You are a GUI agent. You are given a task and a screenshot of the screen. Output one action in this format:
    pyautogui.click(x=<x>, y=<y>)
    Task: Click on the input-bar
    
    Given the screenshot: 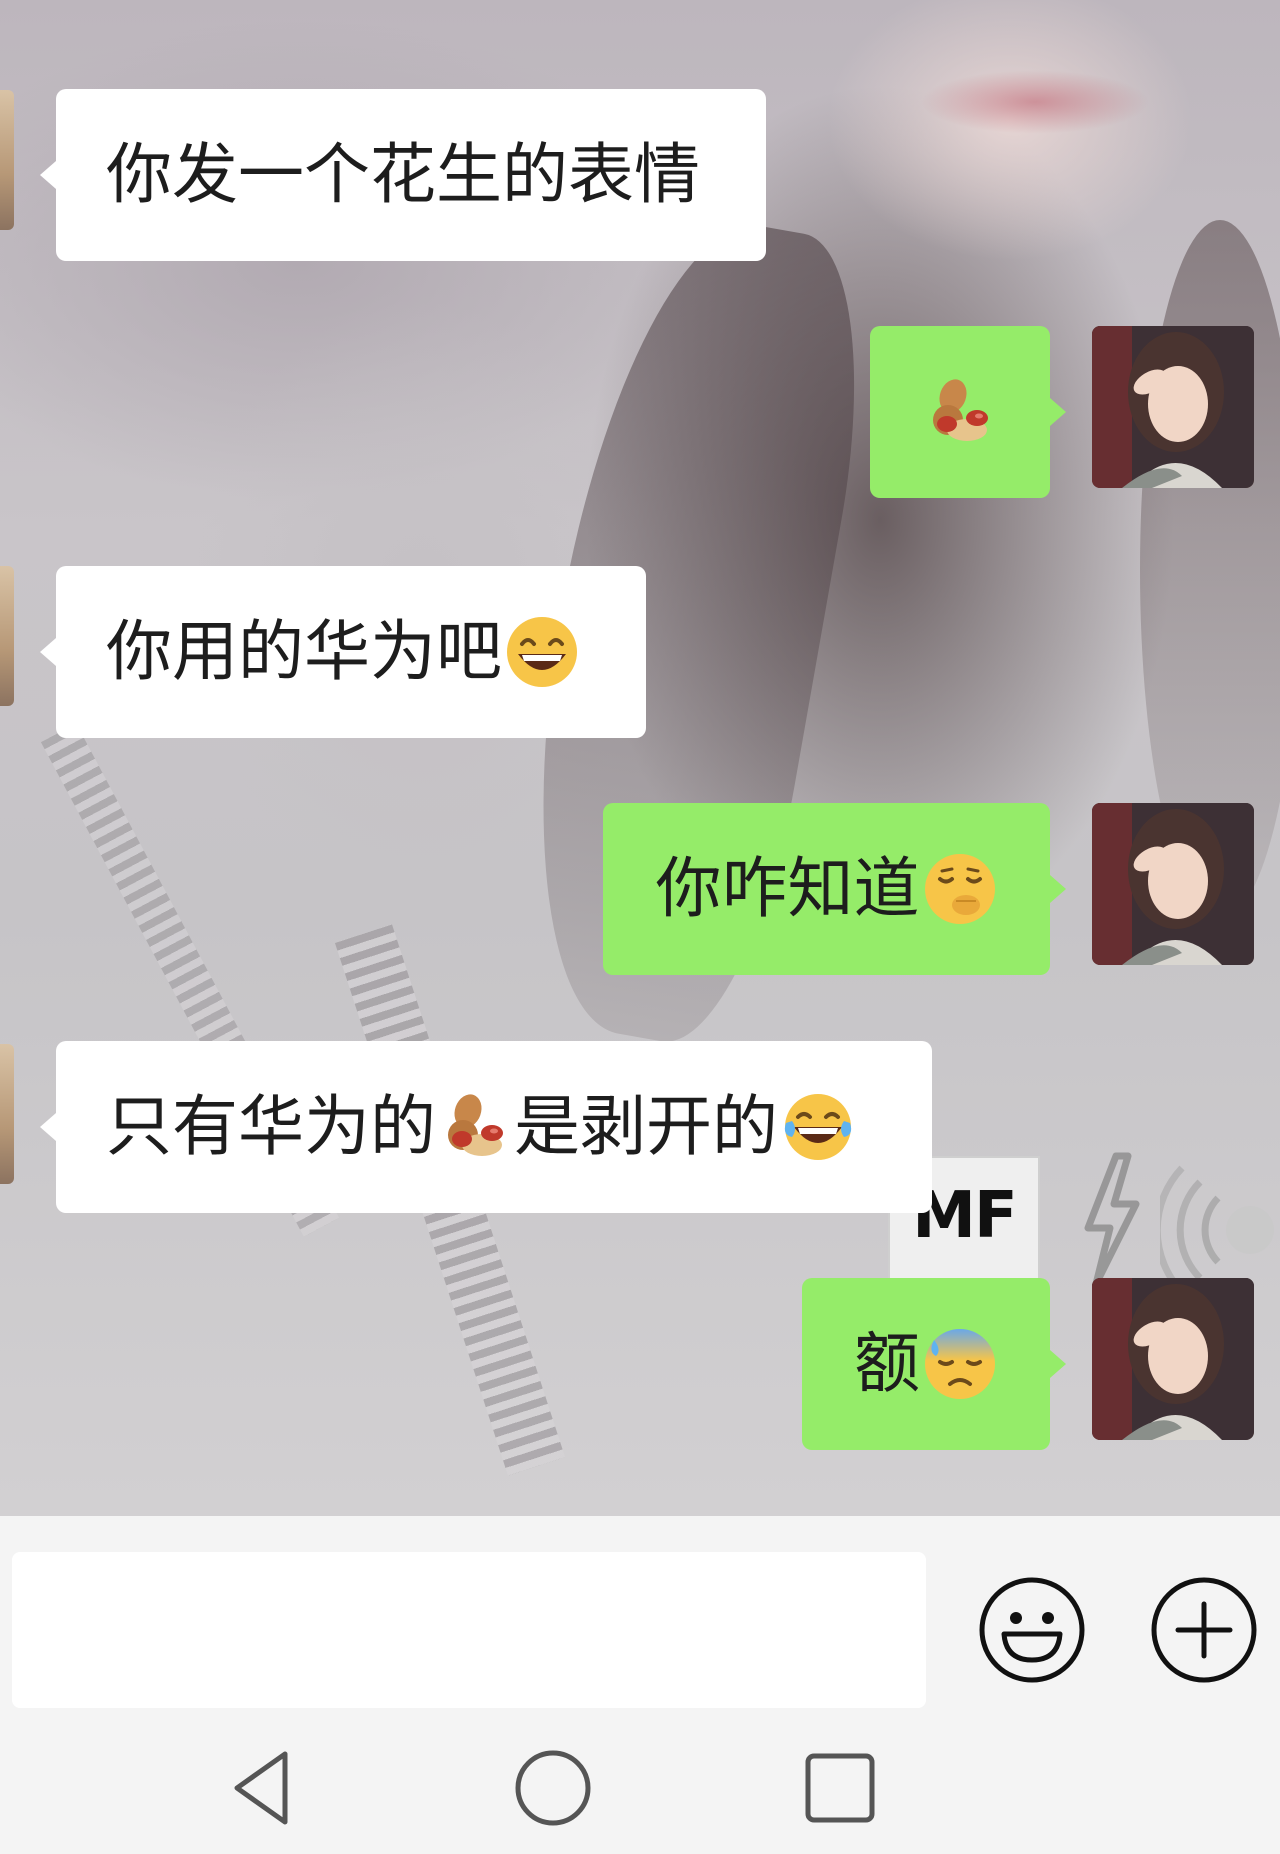 What is the action you would take?
    pyautogui.click(x=640, y=1614)
    